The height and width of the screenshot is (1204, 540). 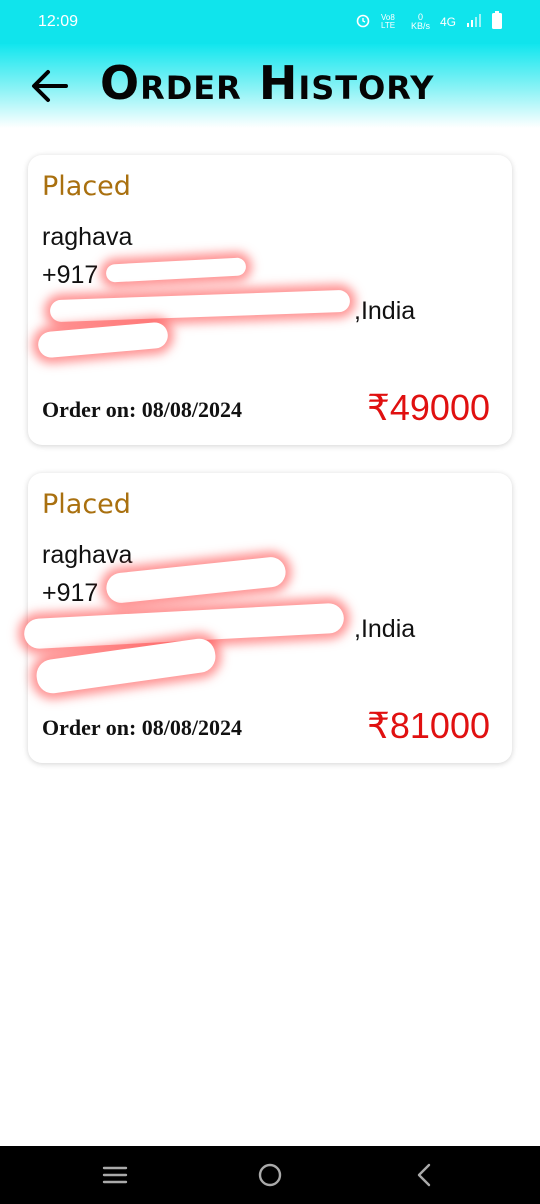 I want to click on home-button, so click(x=270, y=1175).